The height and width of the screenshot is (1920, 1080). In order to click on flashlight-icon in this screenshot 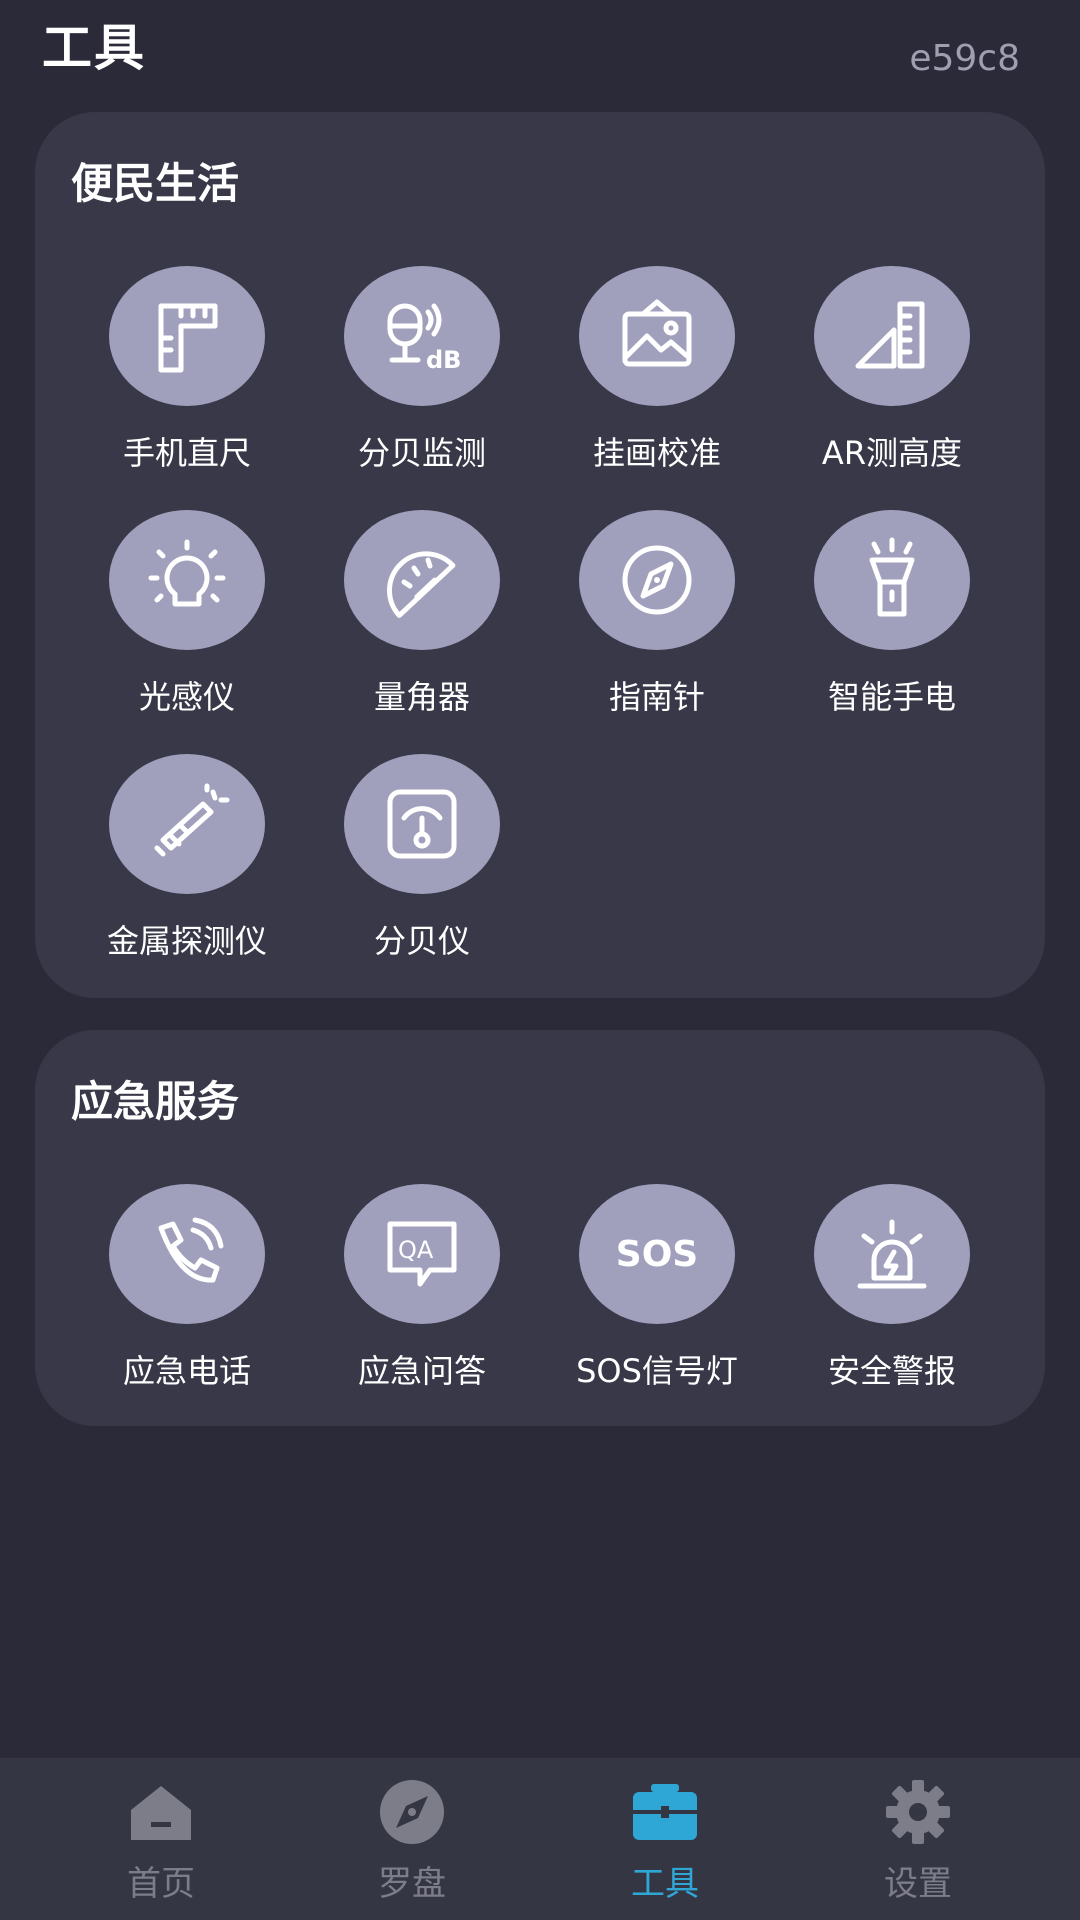, I will do `click(892, 580)`.